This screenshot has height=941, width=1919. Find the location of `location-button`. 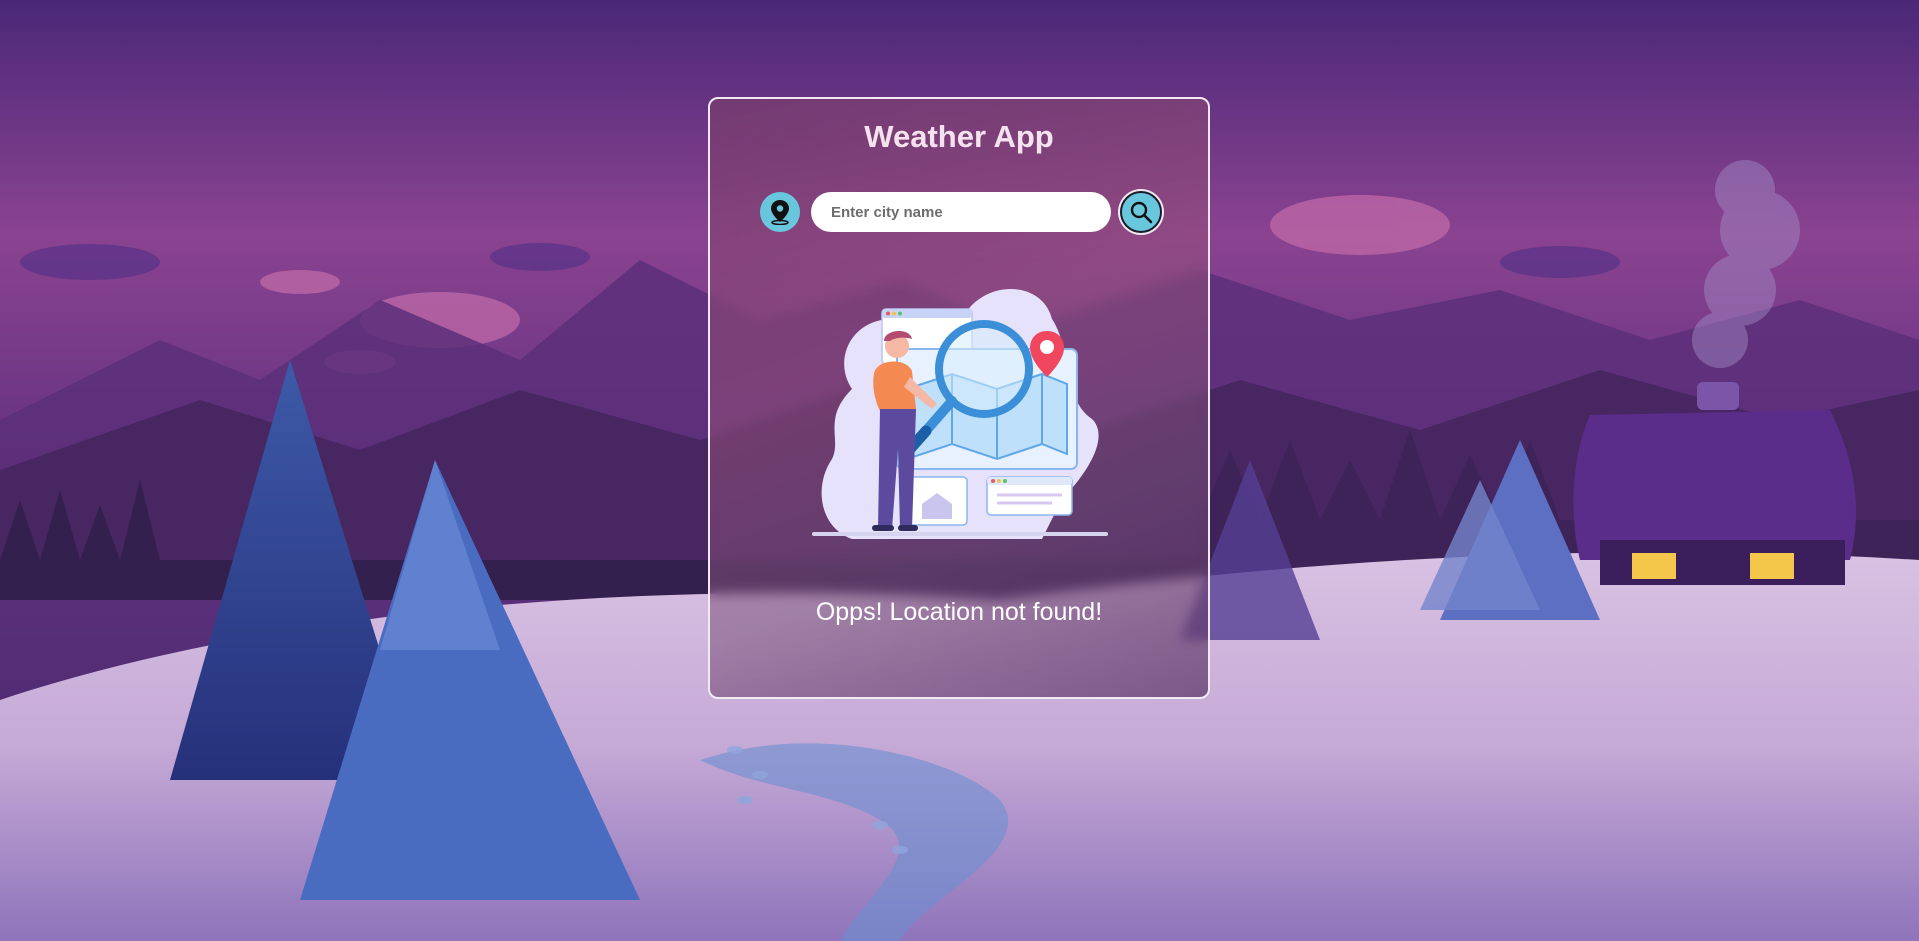

location-button is located at coordinates (780, 212).